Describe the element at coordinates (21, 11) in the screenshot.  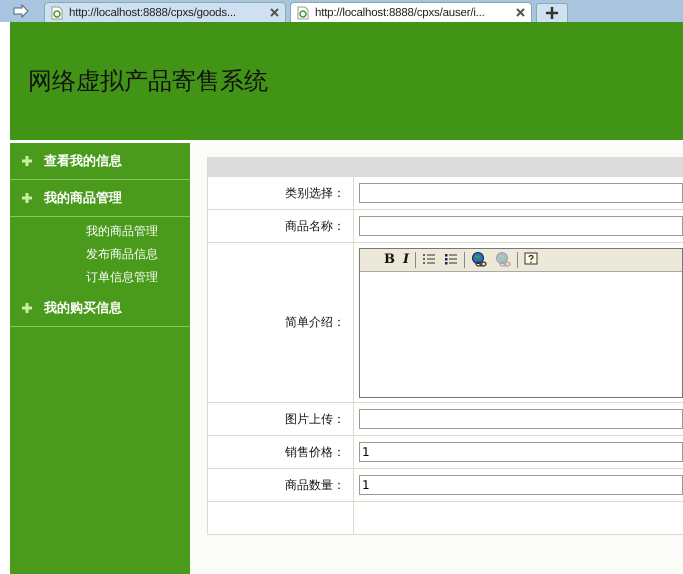
I see `arrow-icon` at that location.